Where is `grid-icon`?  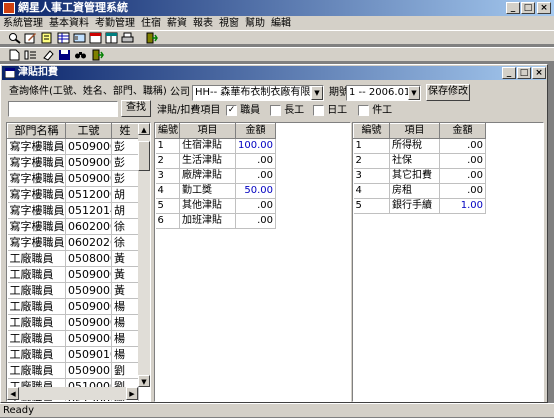 grid-icon is located at coordinates (63, 38).